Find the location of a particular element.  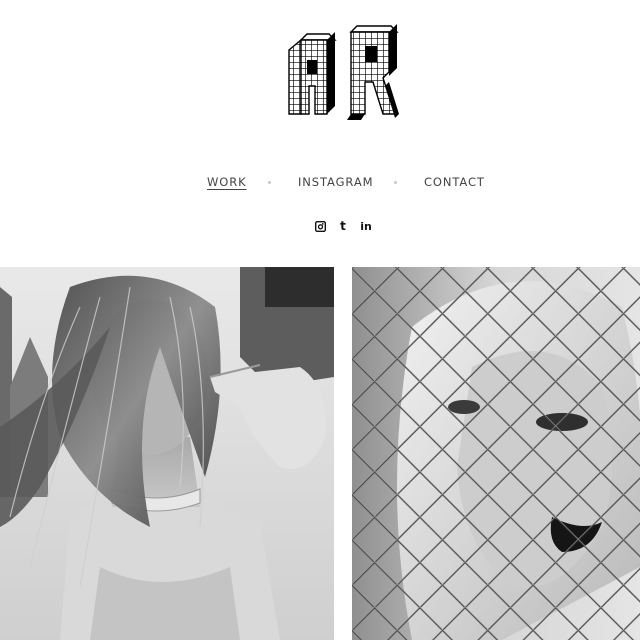

instagram-icon is located at coordinates (320, 226).